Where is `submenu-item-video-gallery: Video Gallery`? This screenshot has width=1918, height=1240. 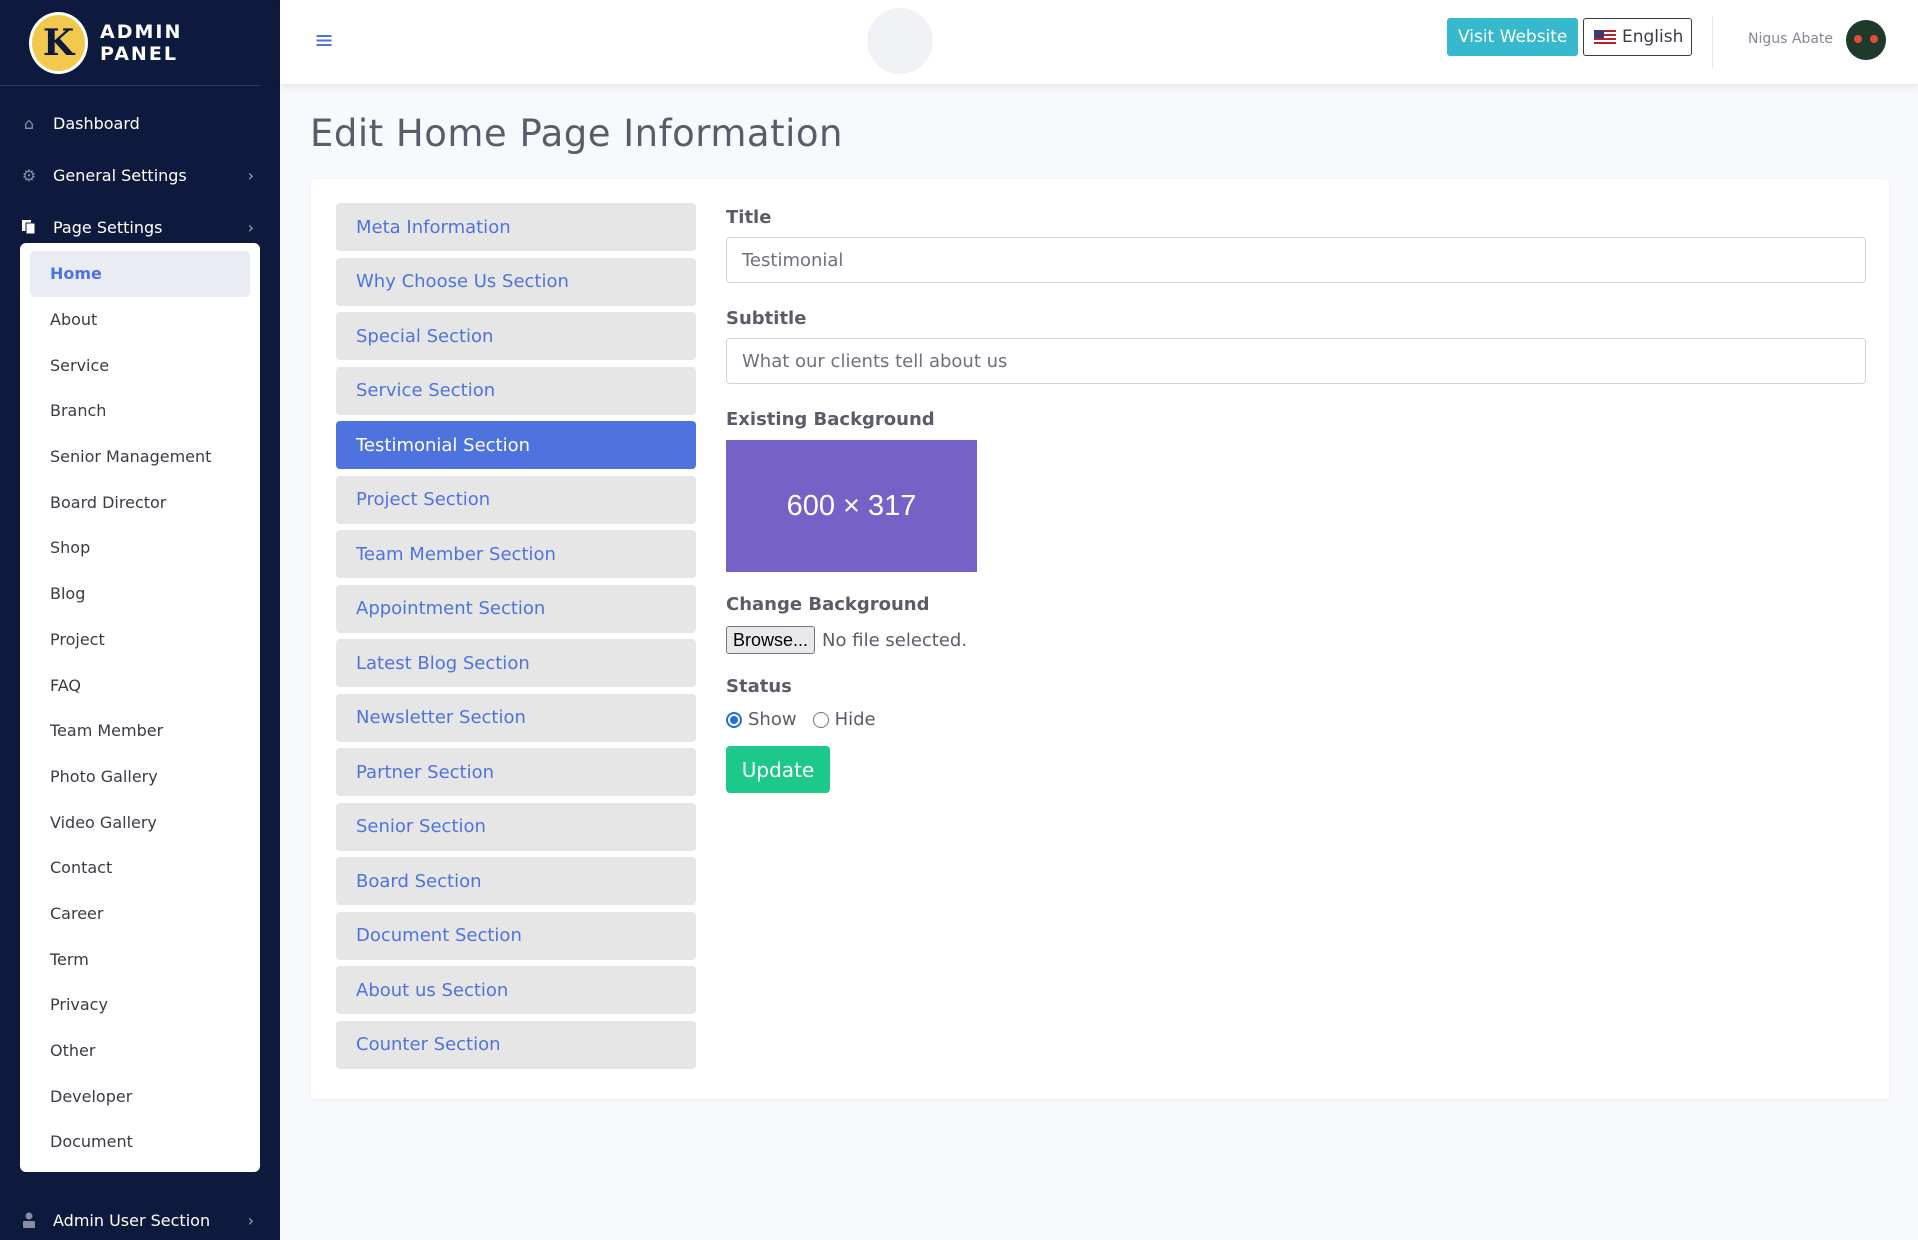
submenu-item-video-gallery: Video Gallery is located at coordinates (140, 822).